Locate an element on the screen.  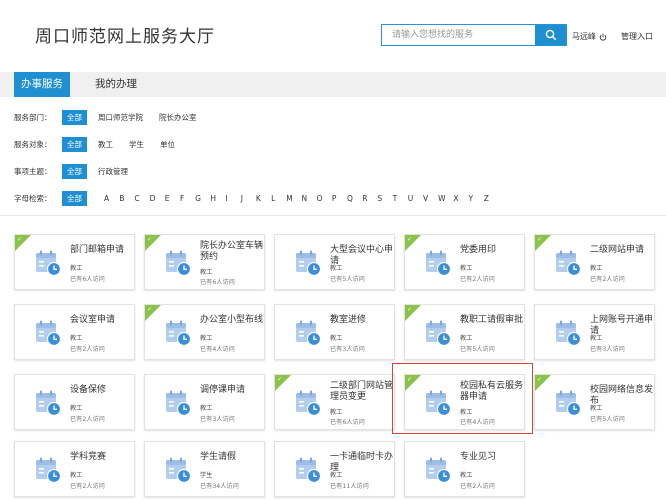
letter-filter-l: L is located at coordinates (278, 198).